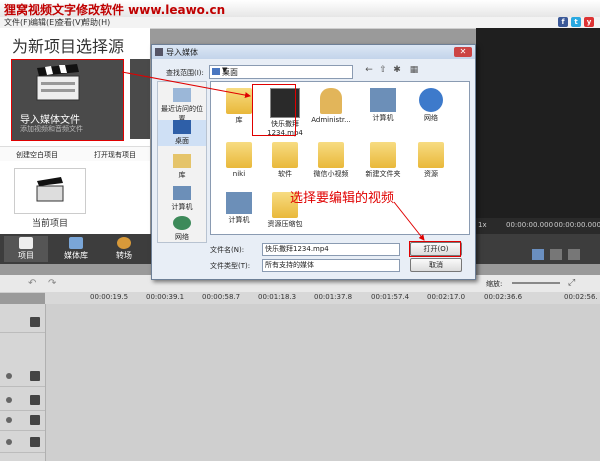  I want to click on arrow-to-open, so click(409, 221).